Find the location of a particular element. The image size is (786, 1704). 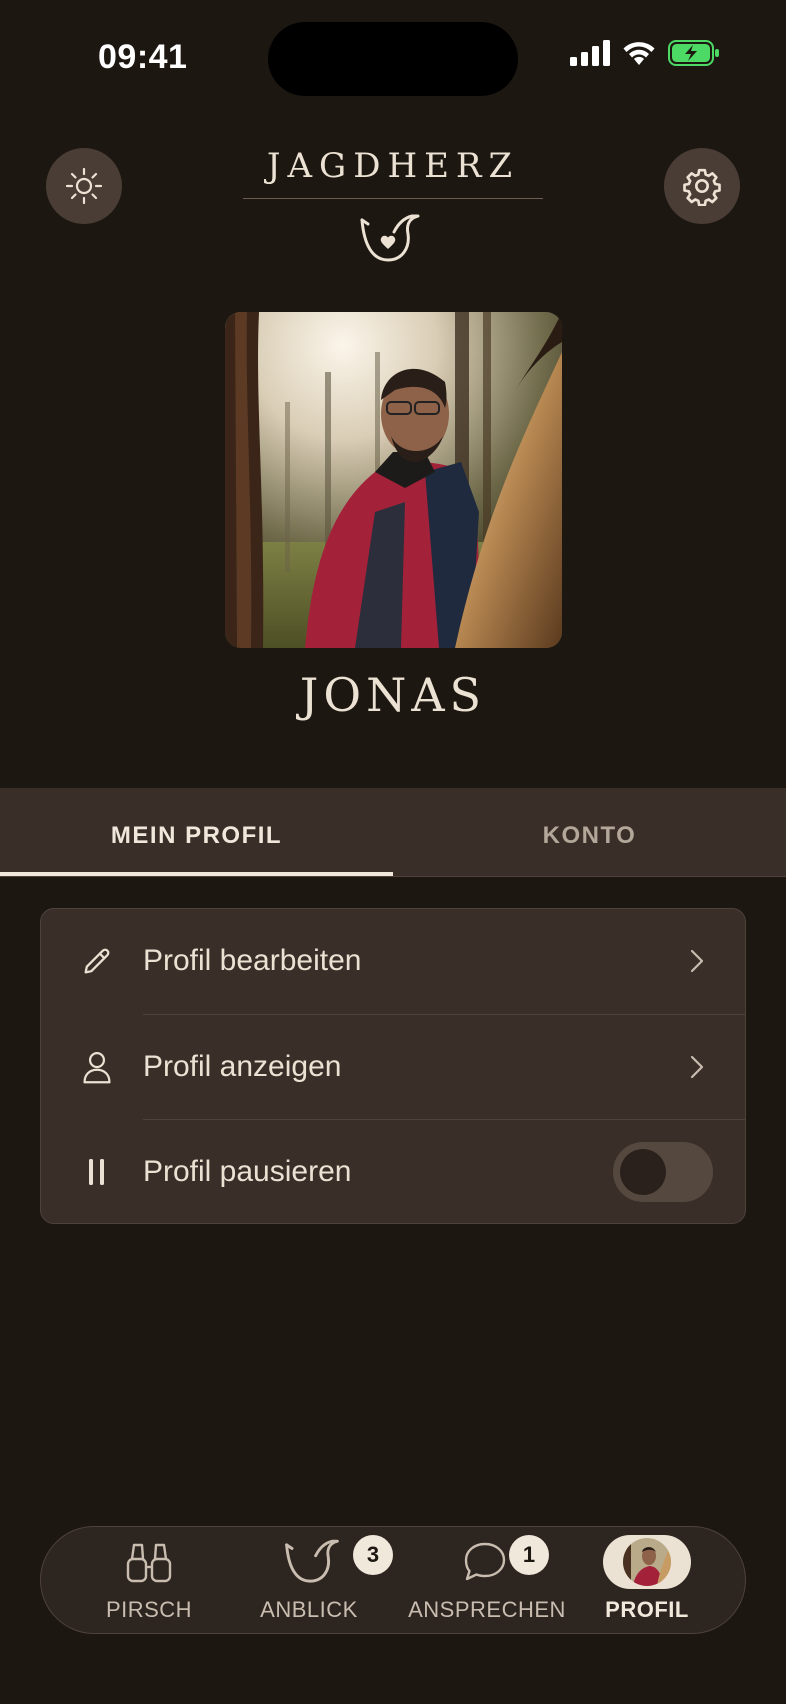

nav-item-ansprechen: 1 ANSPRECHEN is located at coordinates (487, 1580).